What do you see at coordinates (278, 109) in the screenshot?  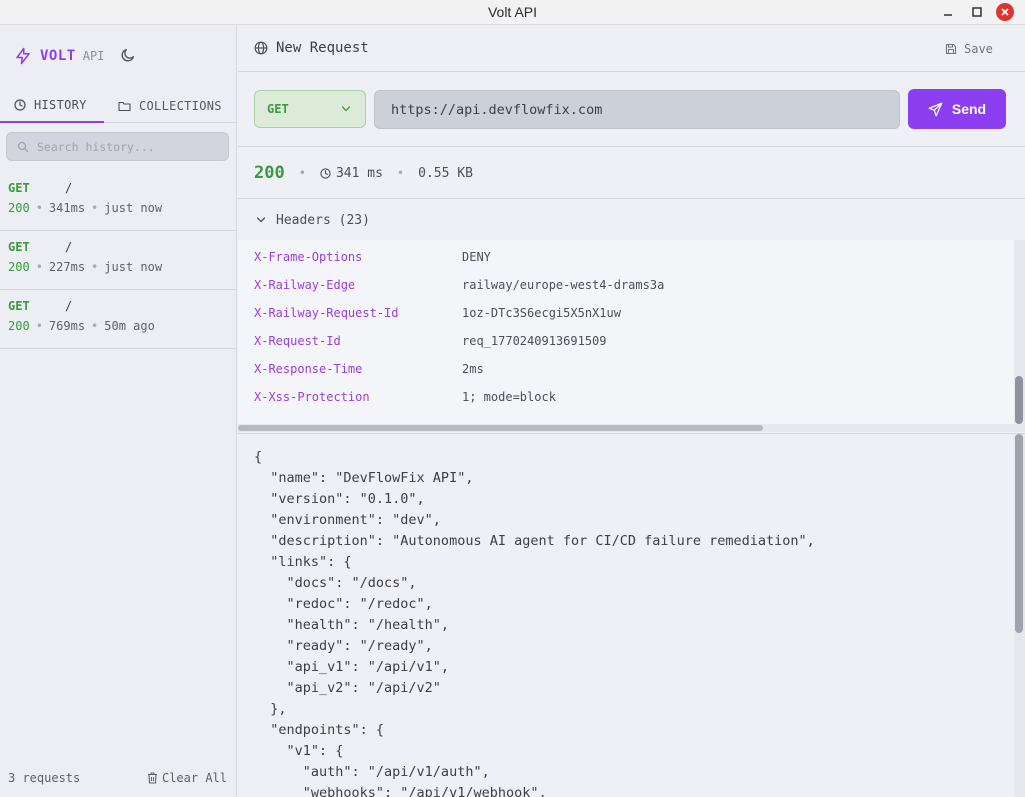 I see `method-value: GET` at bounding box center [278, 109].